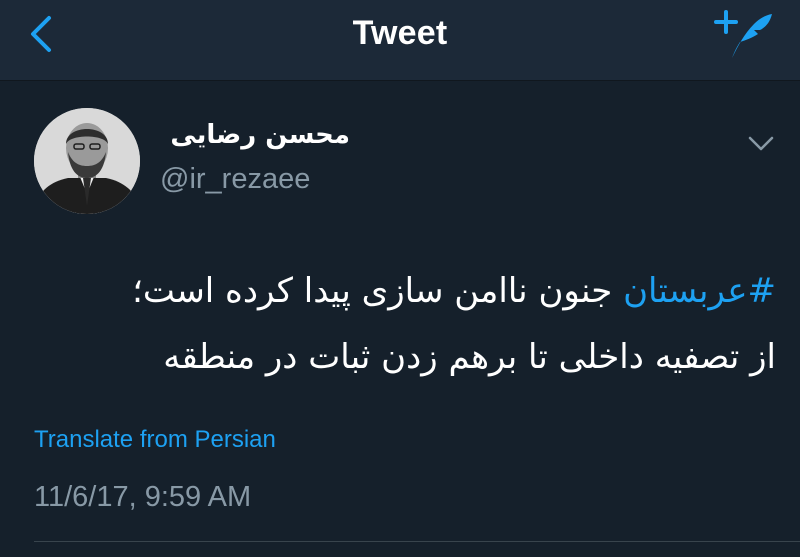  What do you see at coordinates (155, 440) in the screenshot?
I see `translate-link: Translate from Persian` at bounding box center [155, 440].